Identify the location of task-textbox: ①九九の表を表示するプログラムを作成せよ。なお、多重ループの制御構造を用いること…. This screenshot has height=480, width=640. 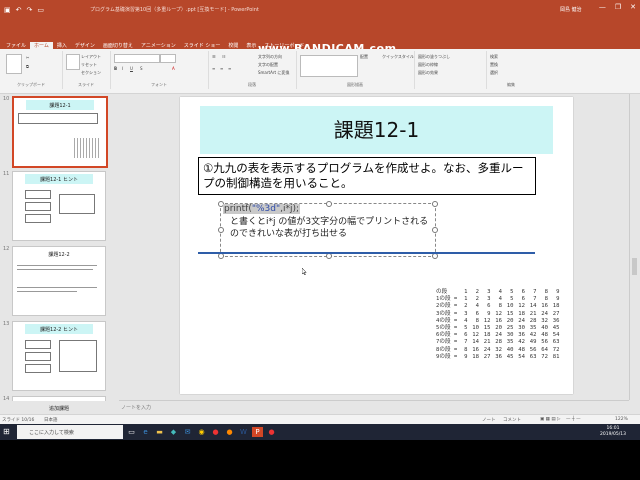
(367, 176).